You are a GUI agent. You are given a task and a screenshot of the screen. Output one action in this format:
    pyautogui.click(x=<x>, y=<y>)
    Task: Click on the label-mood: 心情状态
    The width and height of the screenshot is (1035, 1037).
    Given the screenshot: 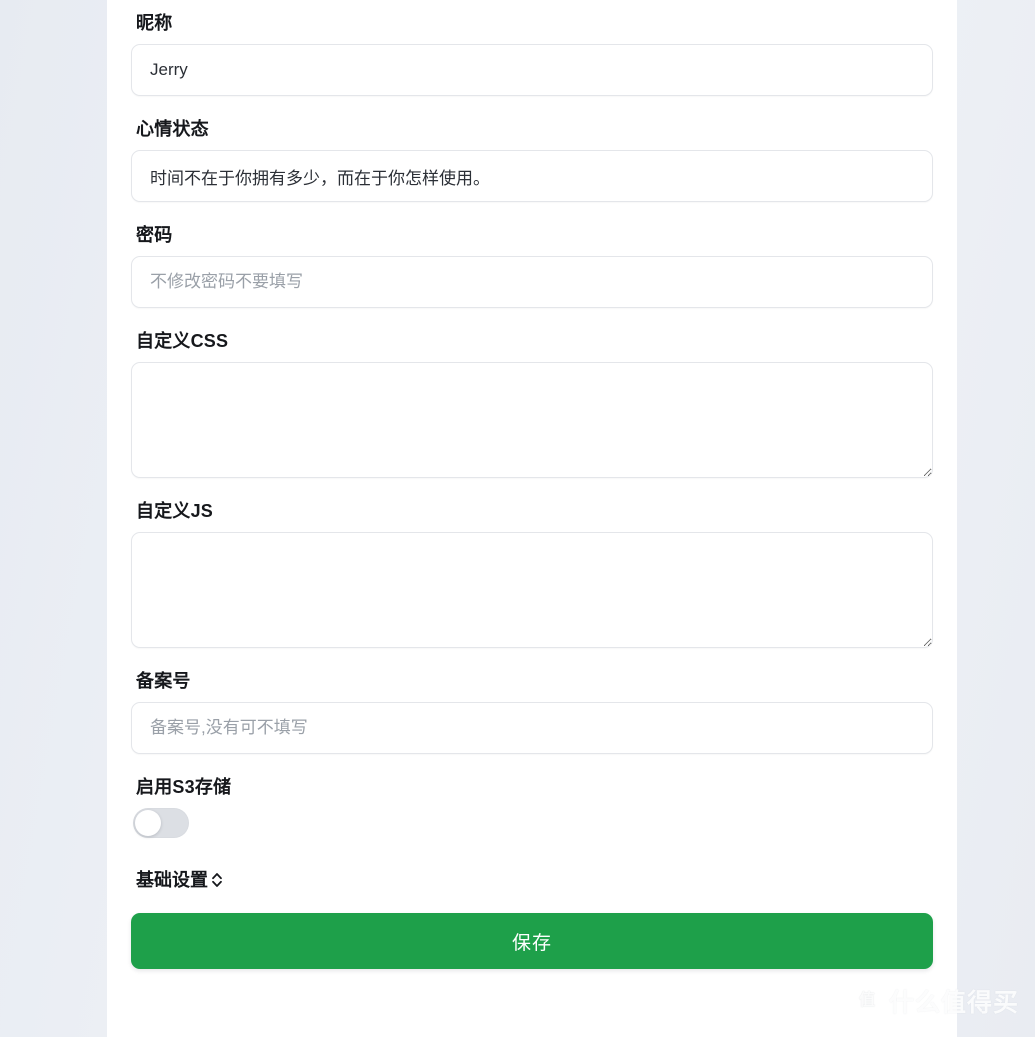 What is the action you would take?
    pyautogui.click(x=172, y=129)
    